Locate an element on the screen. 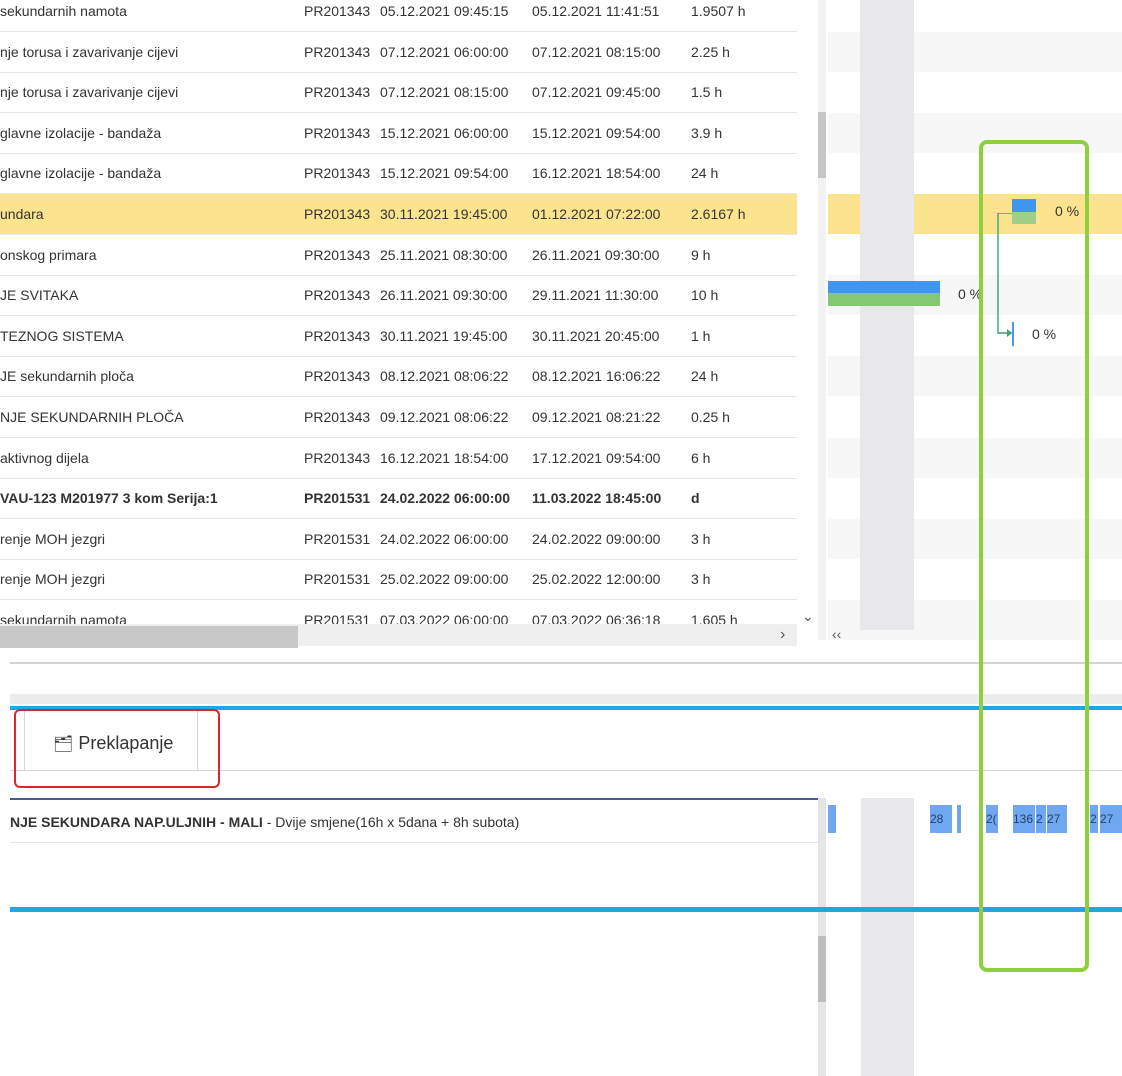 This screenshot has width=1122, height=1076. cell-start: 07.12.2021 08:15:00 is located at coordinates (444, 92).